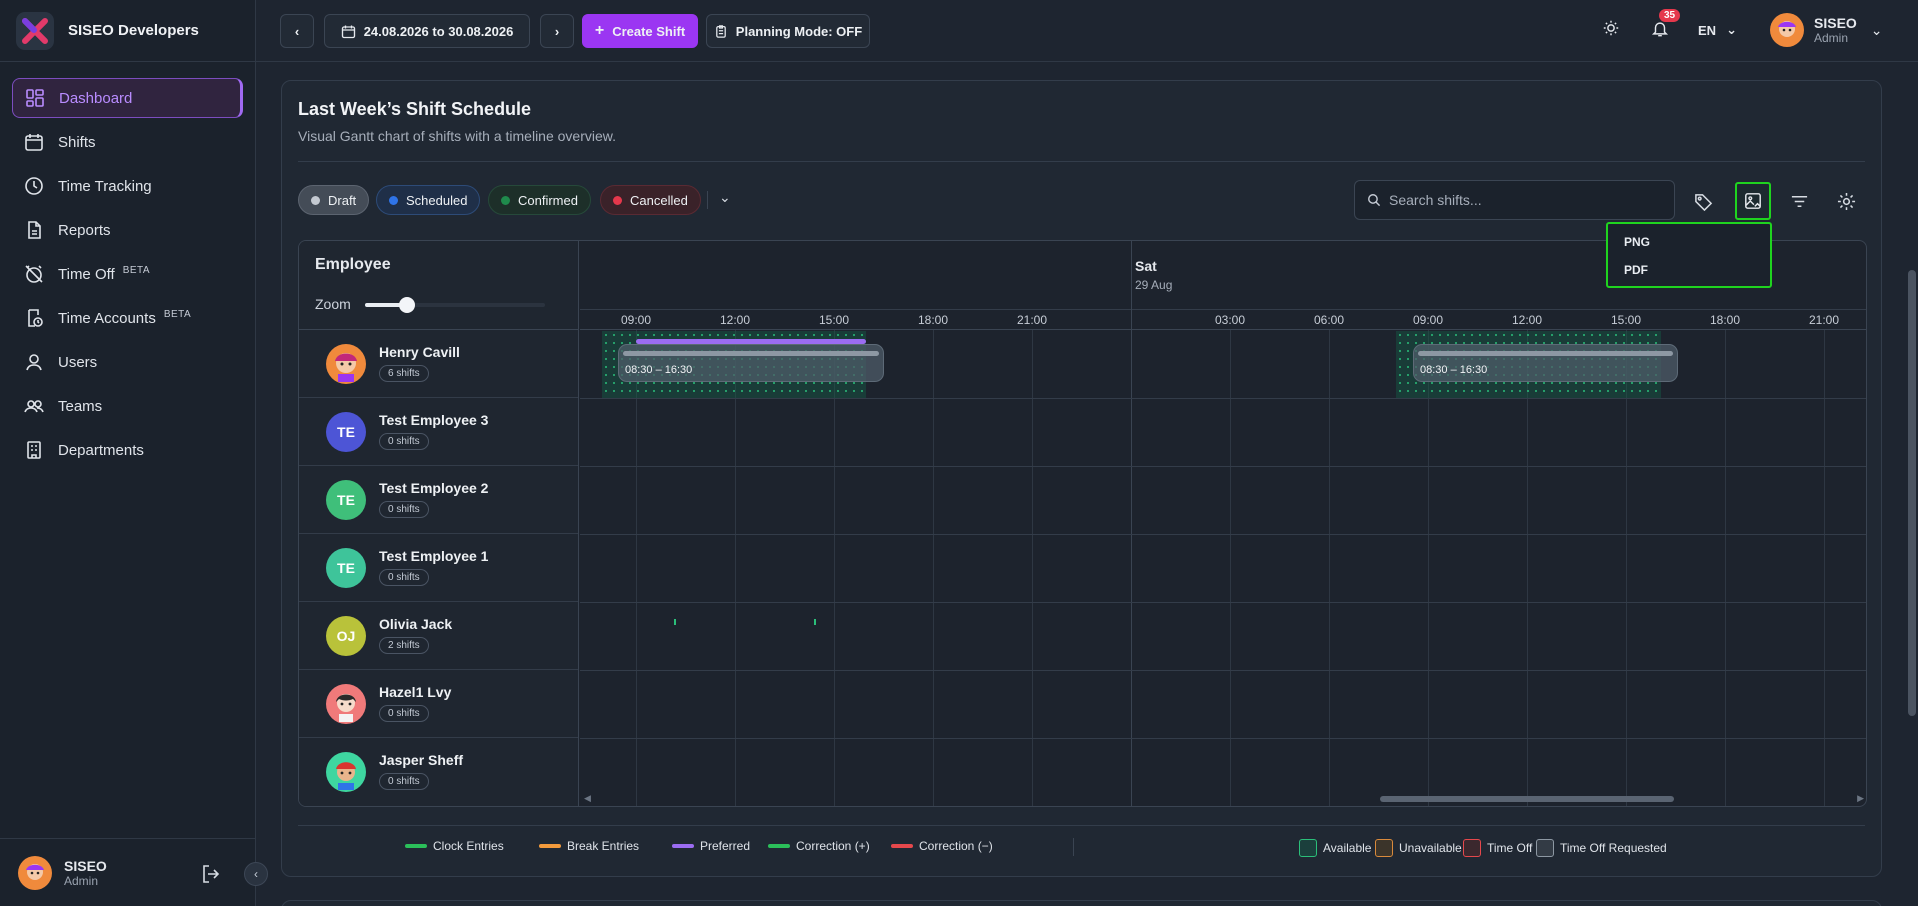  I want to click on next-week-button: ›, so click(557, 31).